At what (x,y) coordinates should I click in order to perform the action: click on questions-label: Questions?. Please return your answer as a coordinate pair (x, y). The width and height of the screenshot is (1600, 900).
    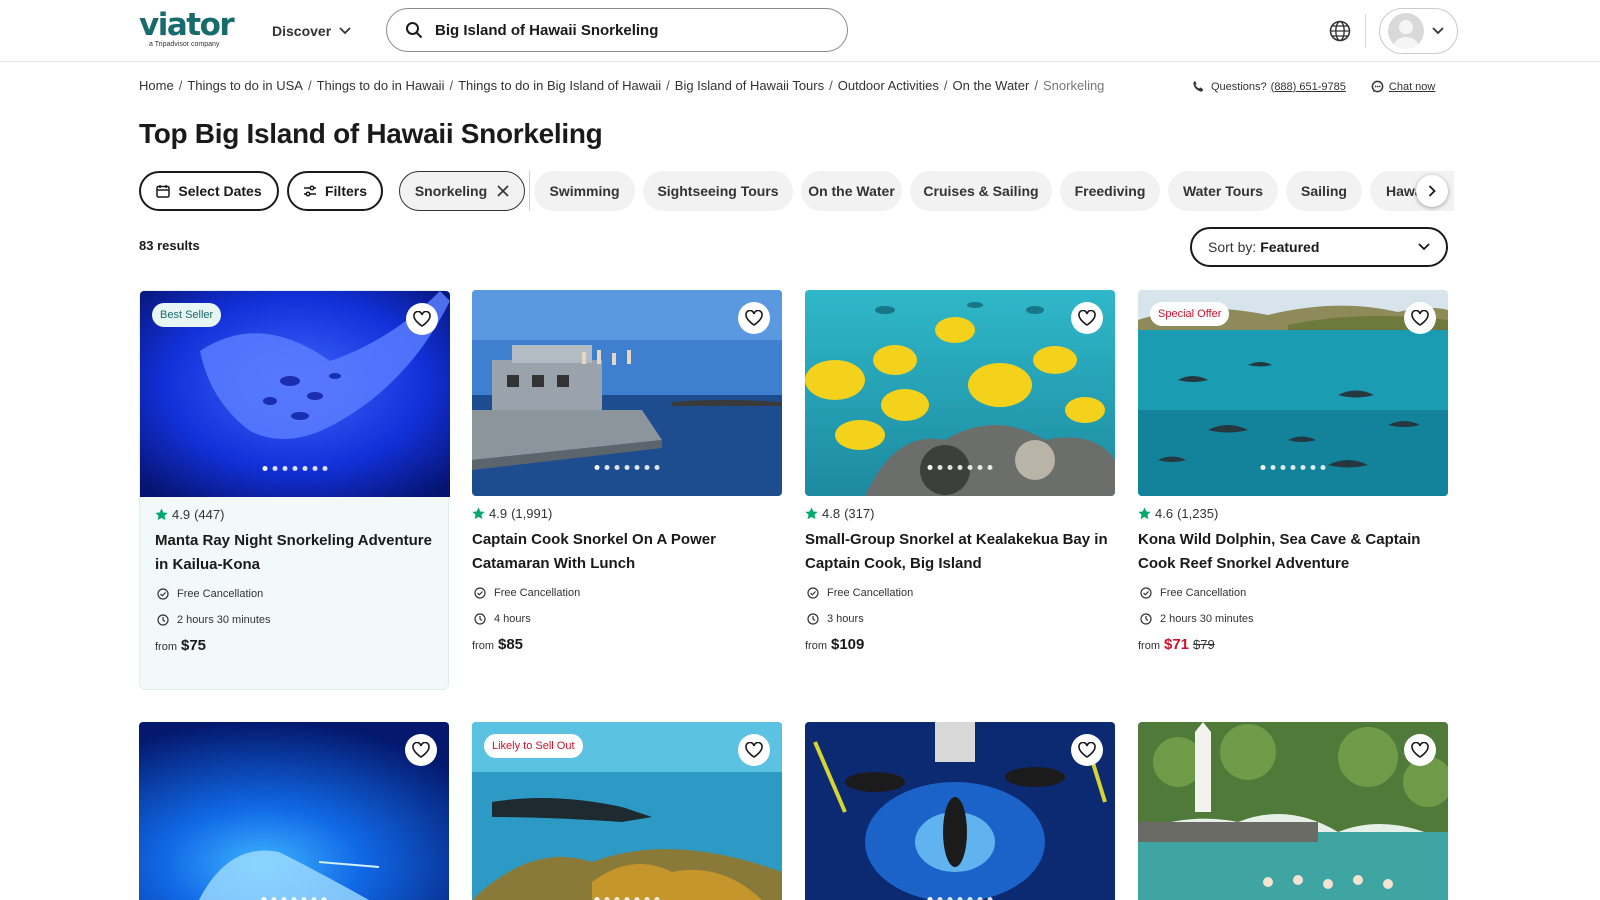
    Looking at the image, I should click on (1239, 86).